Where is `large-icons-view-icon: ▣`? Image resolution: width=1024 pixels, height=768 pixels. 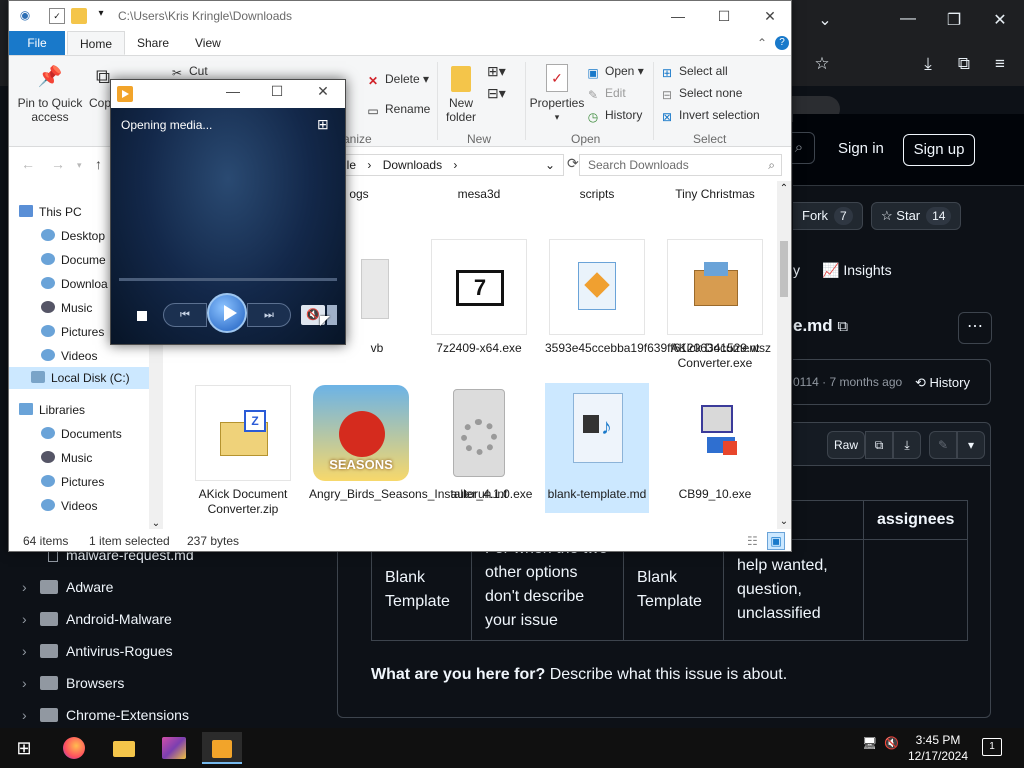
large-icons-view-icon: ▣ is located at coordinates (776, 541).